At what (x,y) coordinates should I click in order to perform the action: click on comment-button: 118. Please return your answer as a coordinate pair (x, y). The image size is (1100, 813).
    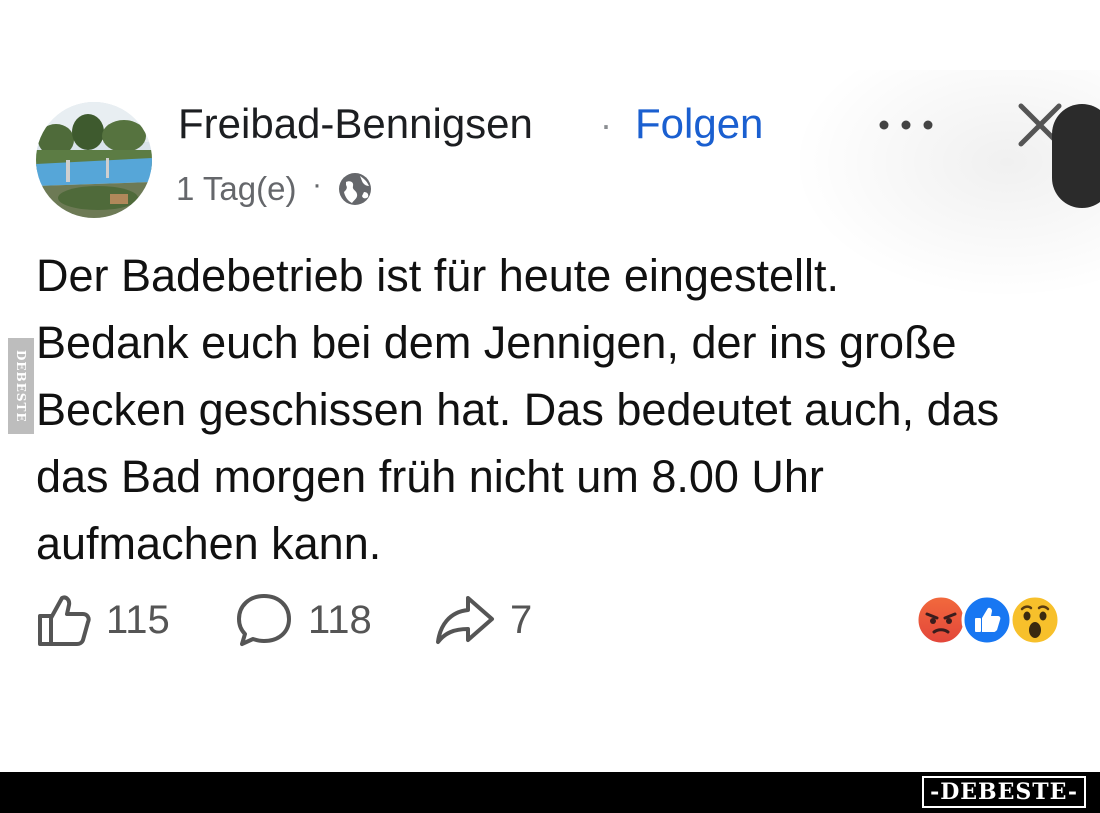
    Looking at the image, I should click on (303, 620).